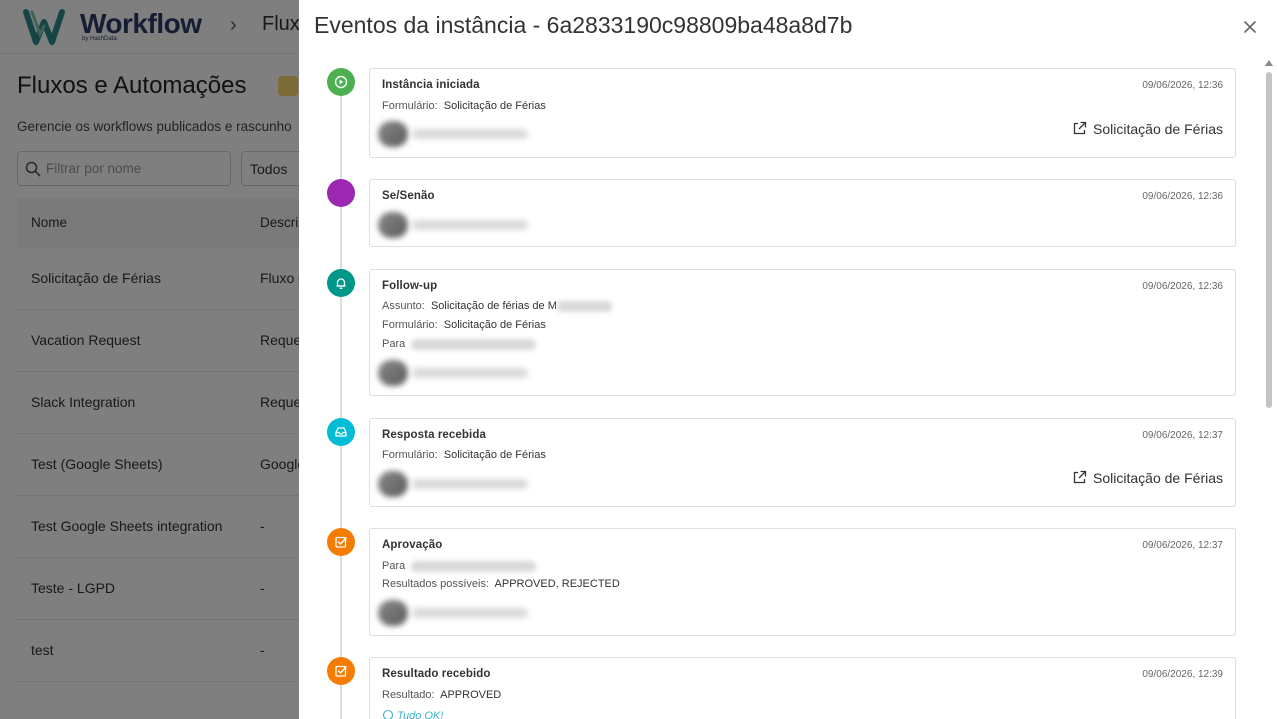 This screenshot has width=1277, height=719. Describe the element at coordinates (584, 306) in the screenshot. I see `redacted-text` at that location.